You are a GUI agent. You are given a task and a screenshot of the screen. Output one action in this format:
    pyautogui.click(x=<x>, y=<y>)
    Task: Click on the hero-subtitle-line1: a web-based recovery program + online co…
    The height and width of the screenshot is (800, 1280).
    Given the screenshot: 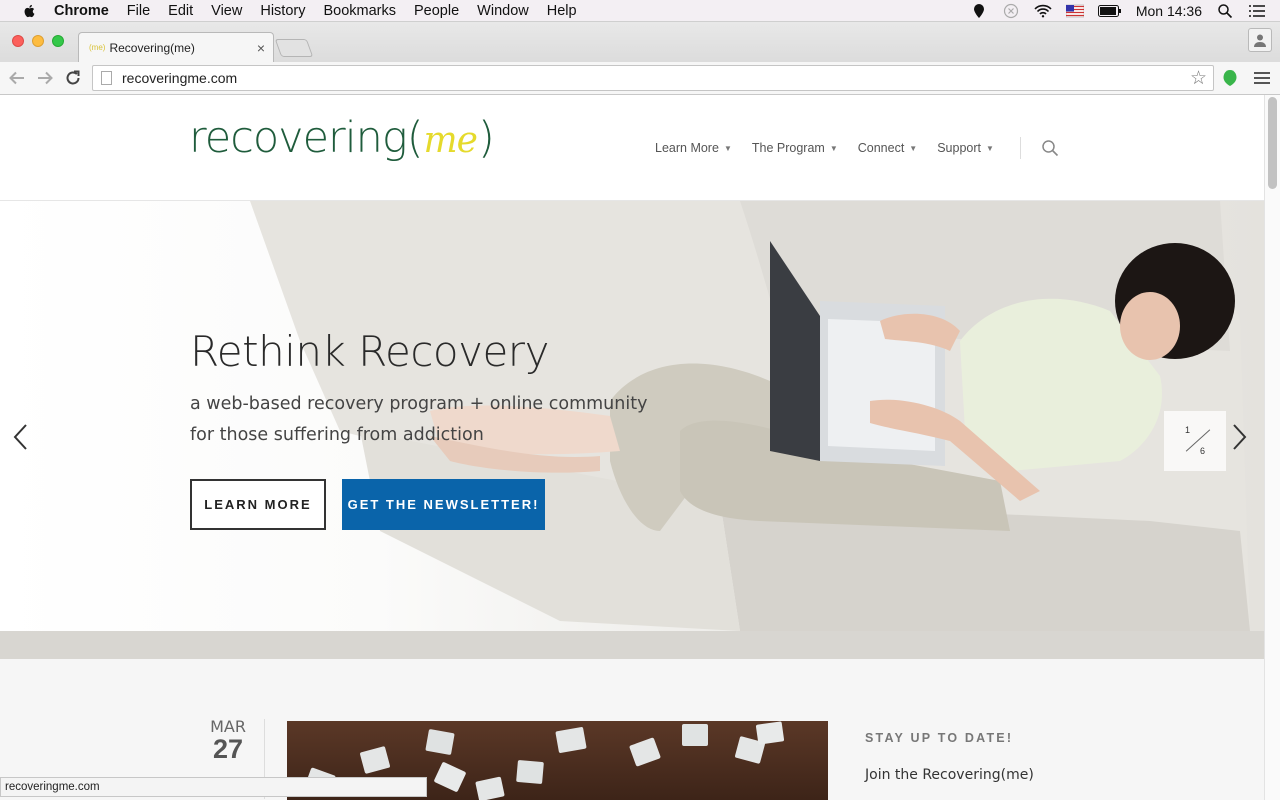 What is the action you would take?
    pyautogui.click(x=419, y=404)
    